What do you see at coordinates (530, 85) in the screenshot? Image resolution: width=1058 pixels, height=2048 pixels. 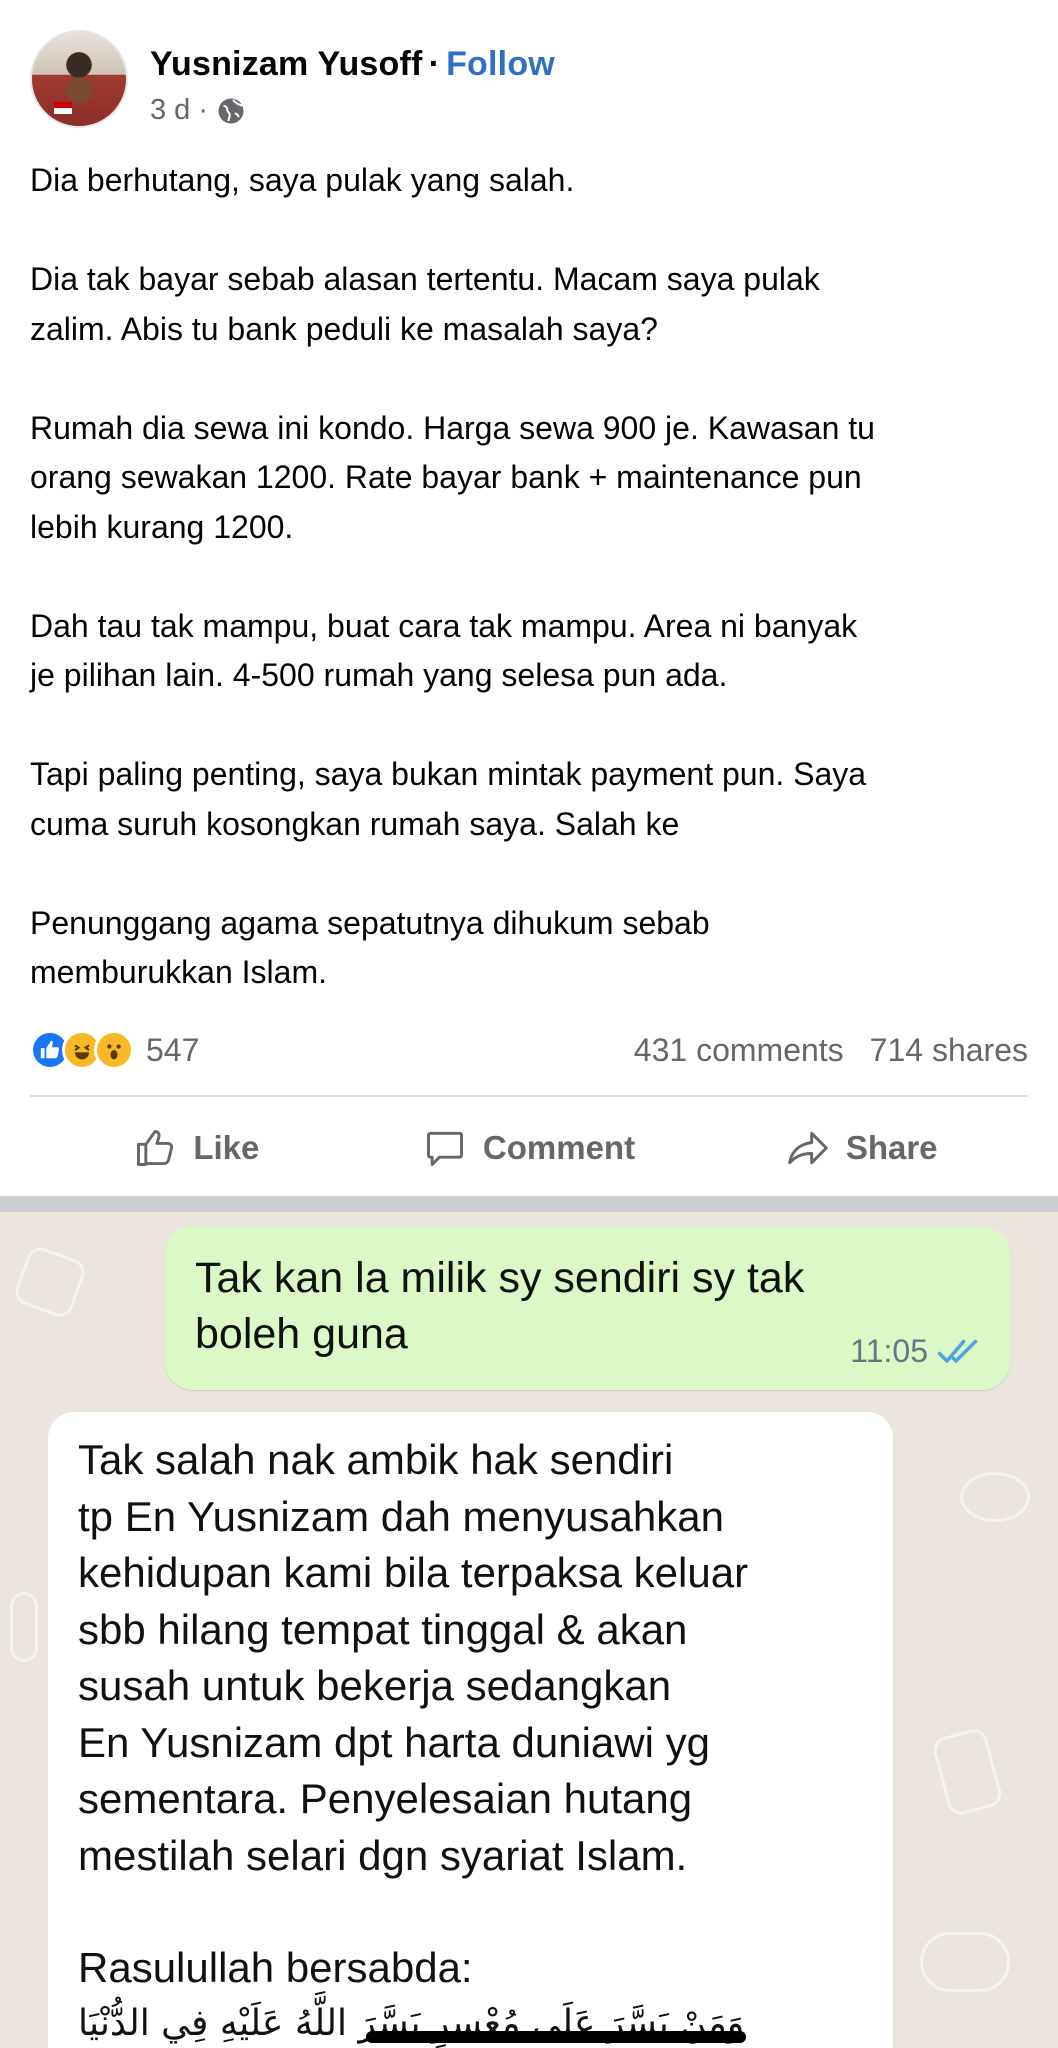 I see `post-header: Yusnizam Yusoff · Follow 3 d ·` at bounding box center [530, 85].